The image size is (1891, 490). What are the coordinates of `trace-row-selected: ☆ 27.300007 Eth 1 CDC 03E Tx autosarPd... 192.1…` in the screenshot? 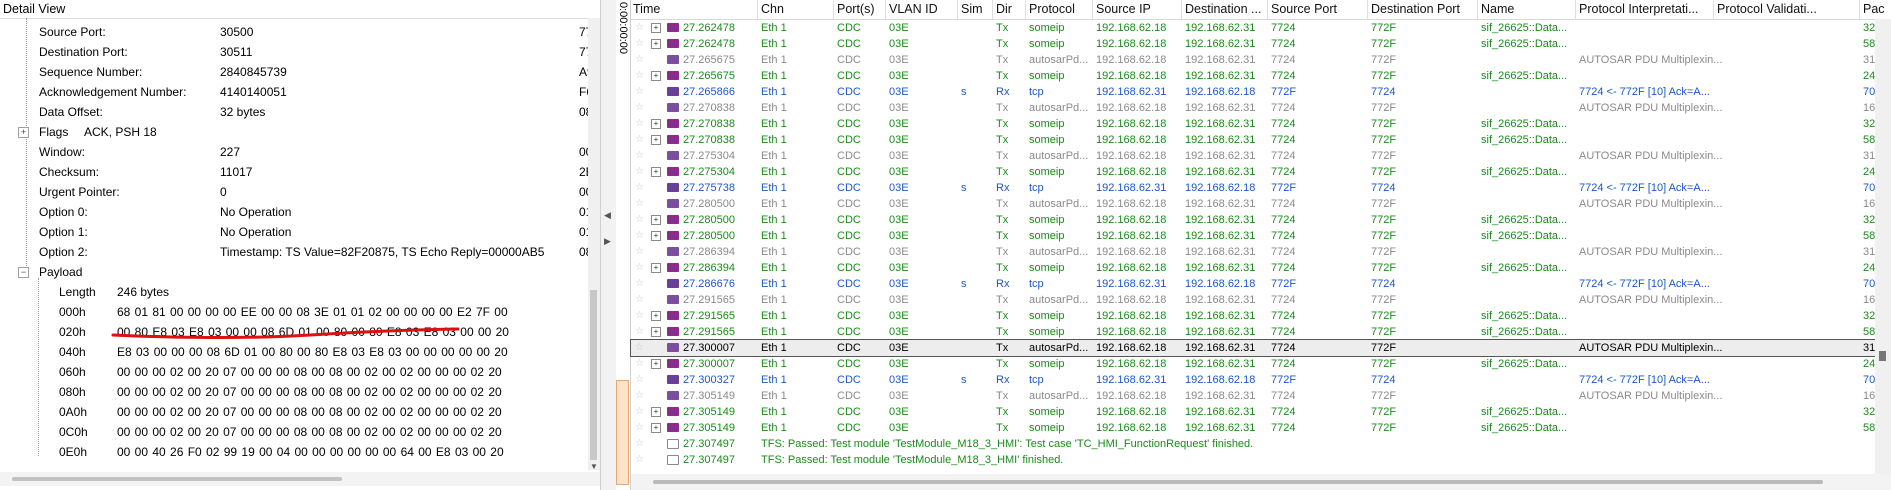 It's located at (1255, 348).